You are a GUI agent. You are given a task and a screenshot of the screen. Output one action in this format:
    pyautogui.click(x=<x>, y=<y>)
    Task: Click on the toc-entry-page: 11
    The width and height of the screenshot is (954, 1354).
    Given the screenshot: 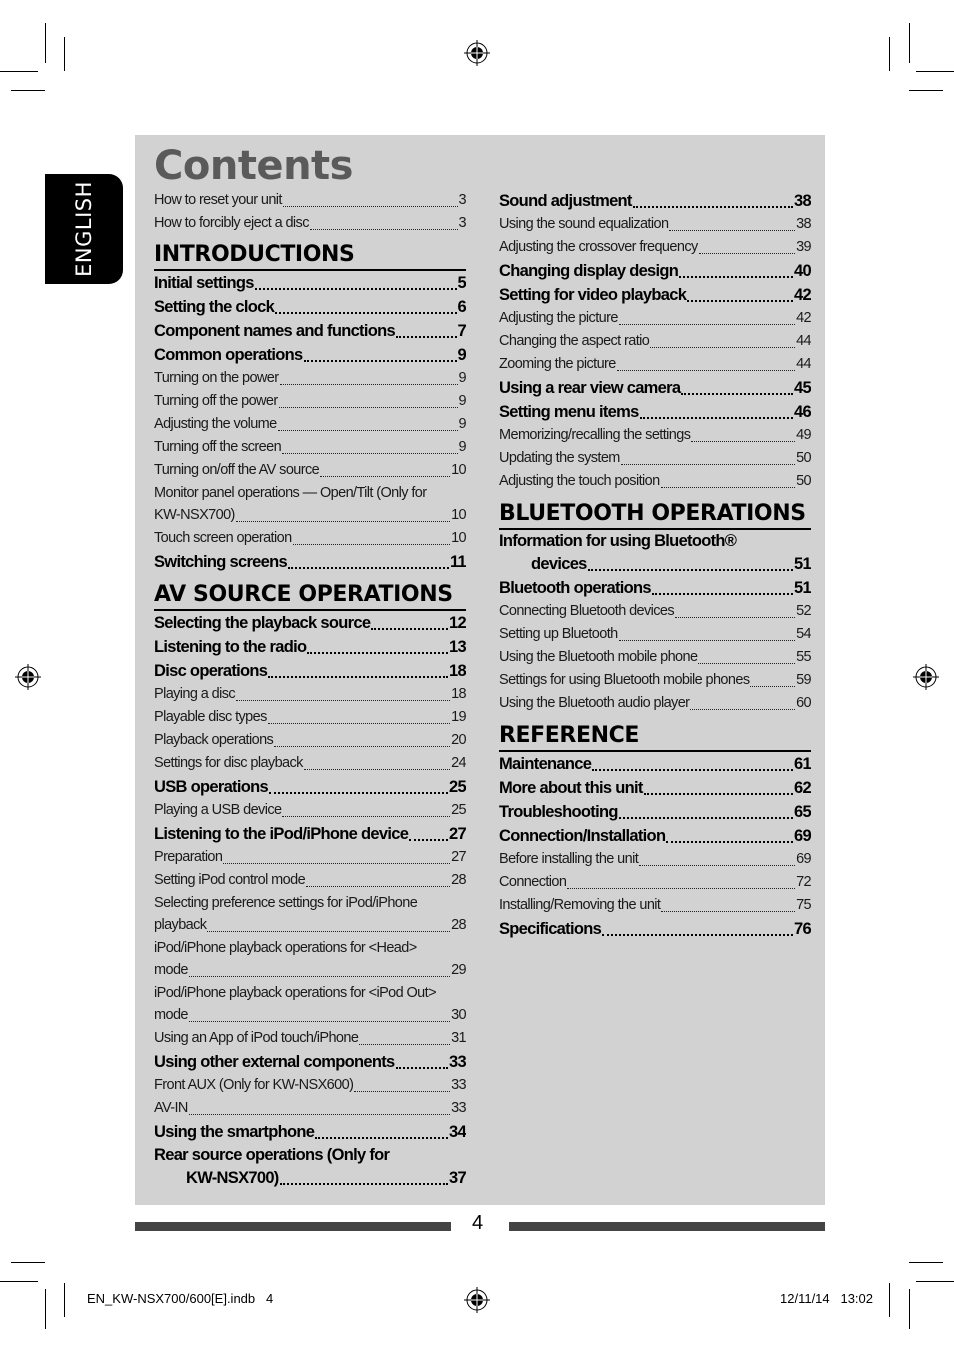 What is the action you would take?
    pyautogui.click(x=457, y=562)
    